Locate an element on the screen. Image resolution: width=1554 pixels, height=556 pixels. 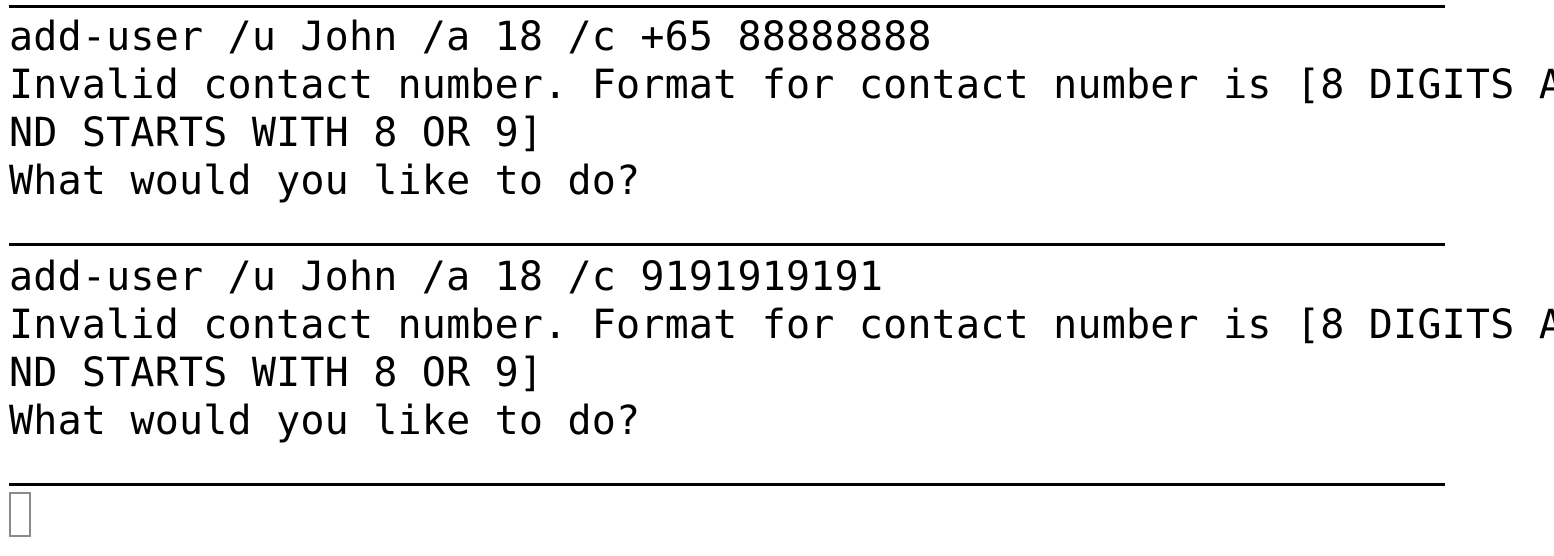
text-cursor is located at coordinates (20, 514).